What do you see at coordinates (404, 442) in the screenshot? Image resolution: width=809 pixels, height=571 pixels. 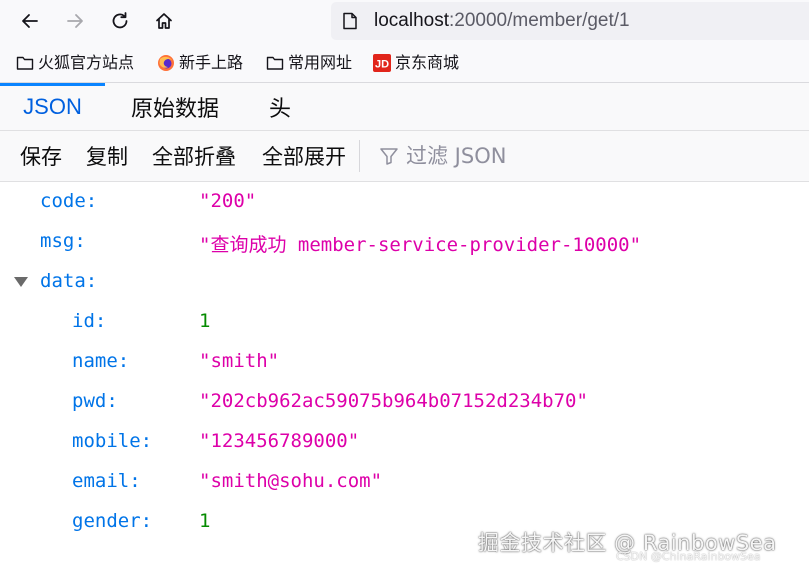 I see `json-row-mobile: mobile: "123456789000"` at bounding box center [404, 442].